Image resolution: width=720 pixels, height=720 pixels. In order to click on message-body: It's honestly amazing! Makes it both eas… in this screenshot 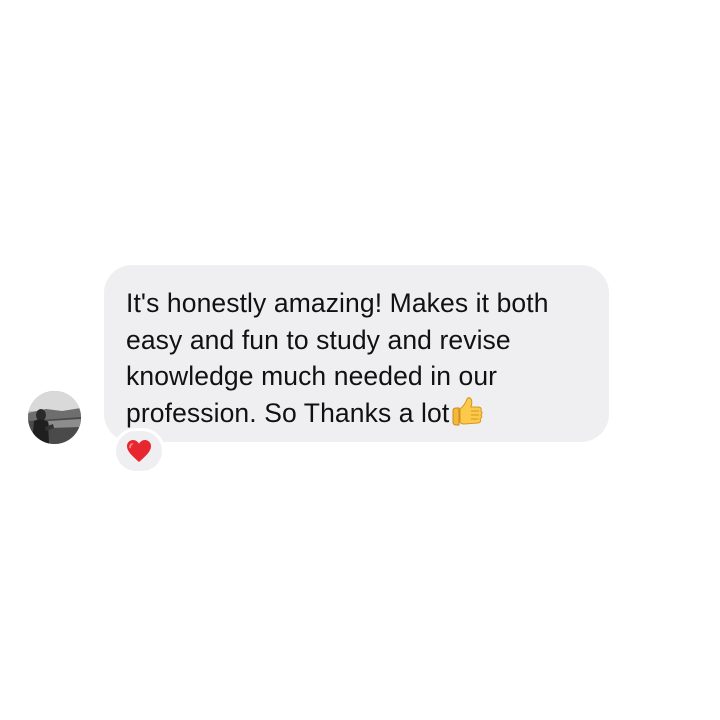, I will do `click(337, 358)`.